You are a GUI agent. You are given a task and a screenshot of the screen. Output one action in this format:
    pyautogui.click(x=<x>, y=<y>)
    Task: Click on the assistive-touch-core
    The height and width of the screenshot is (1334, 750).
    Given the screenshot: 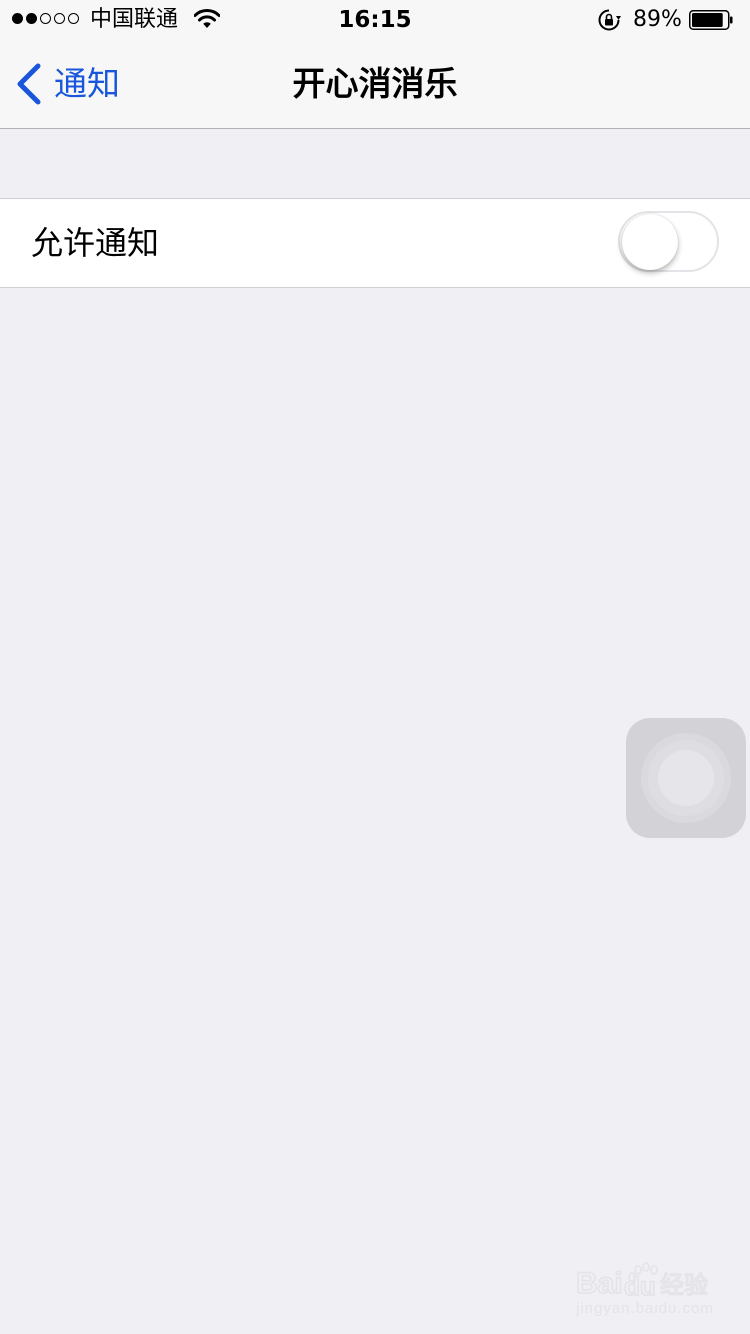 What is the action you would take?
    pyautogui.click(x=686, y=778)
    